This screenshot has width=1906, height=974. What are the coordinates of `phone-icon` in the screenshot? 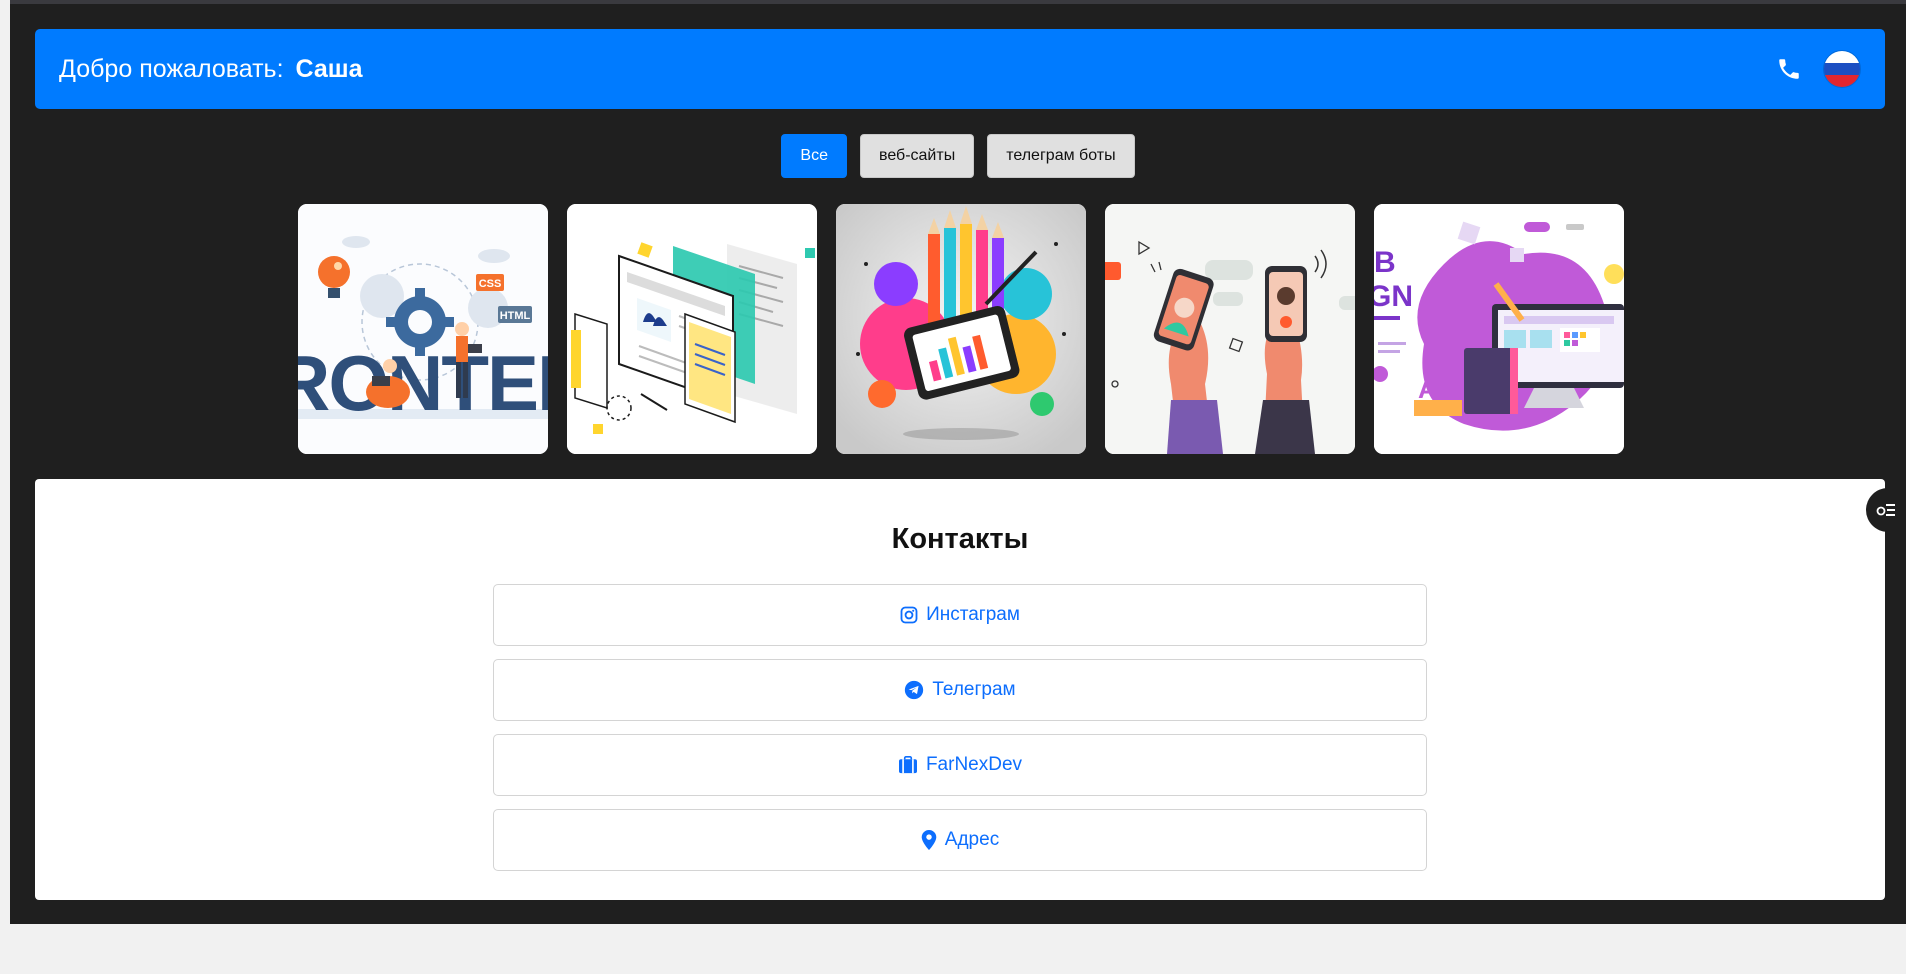 It's located at (1789, 69).